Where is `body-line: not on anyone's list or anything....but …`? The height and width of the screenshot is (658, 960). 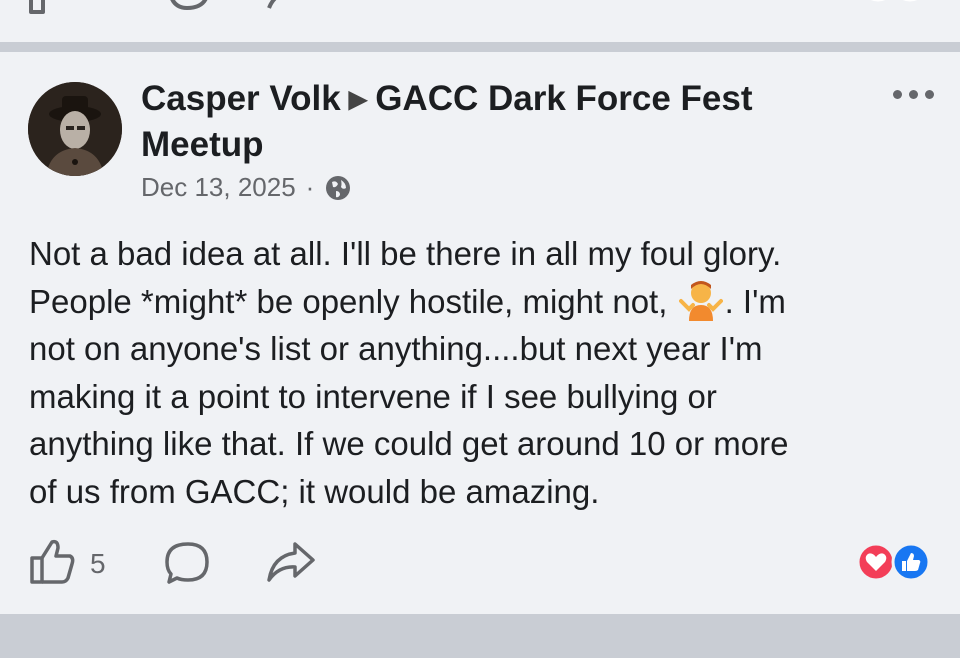
body-line: not on anyone's list or anything....but … is located at coordinates (396, 348).